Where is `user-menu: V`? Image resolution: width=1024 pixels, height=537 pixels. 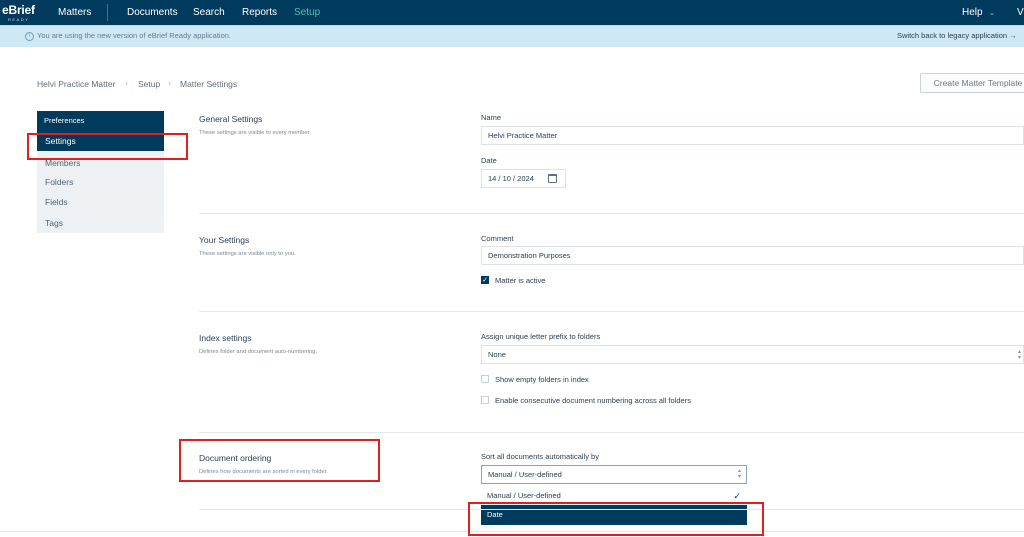
user-menu: V is located at coordinates (1020, 12).